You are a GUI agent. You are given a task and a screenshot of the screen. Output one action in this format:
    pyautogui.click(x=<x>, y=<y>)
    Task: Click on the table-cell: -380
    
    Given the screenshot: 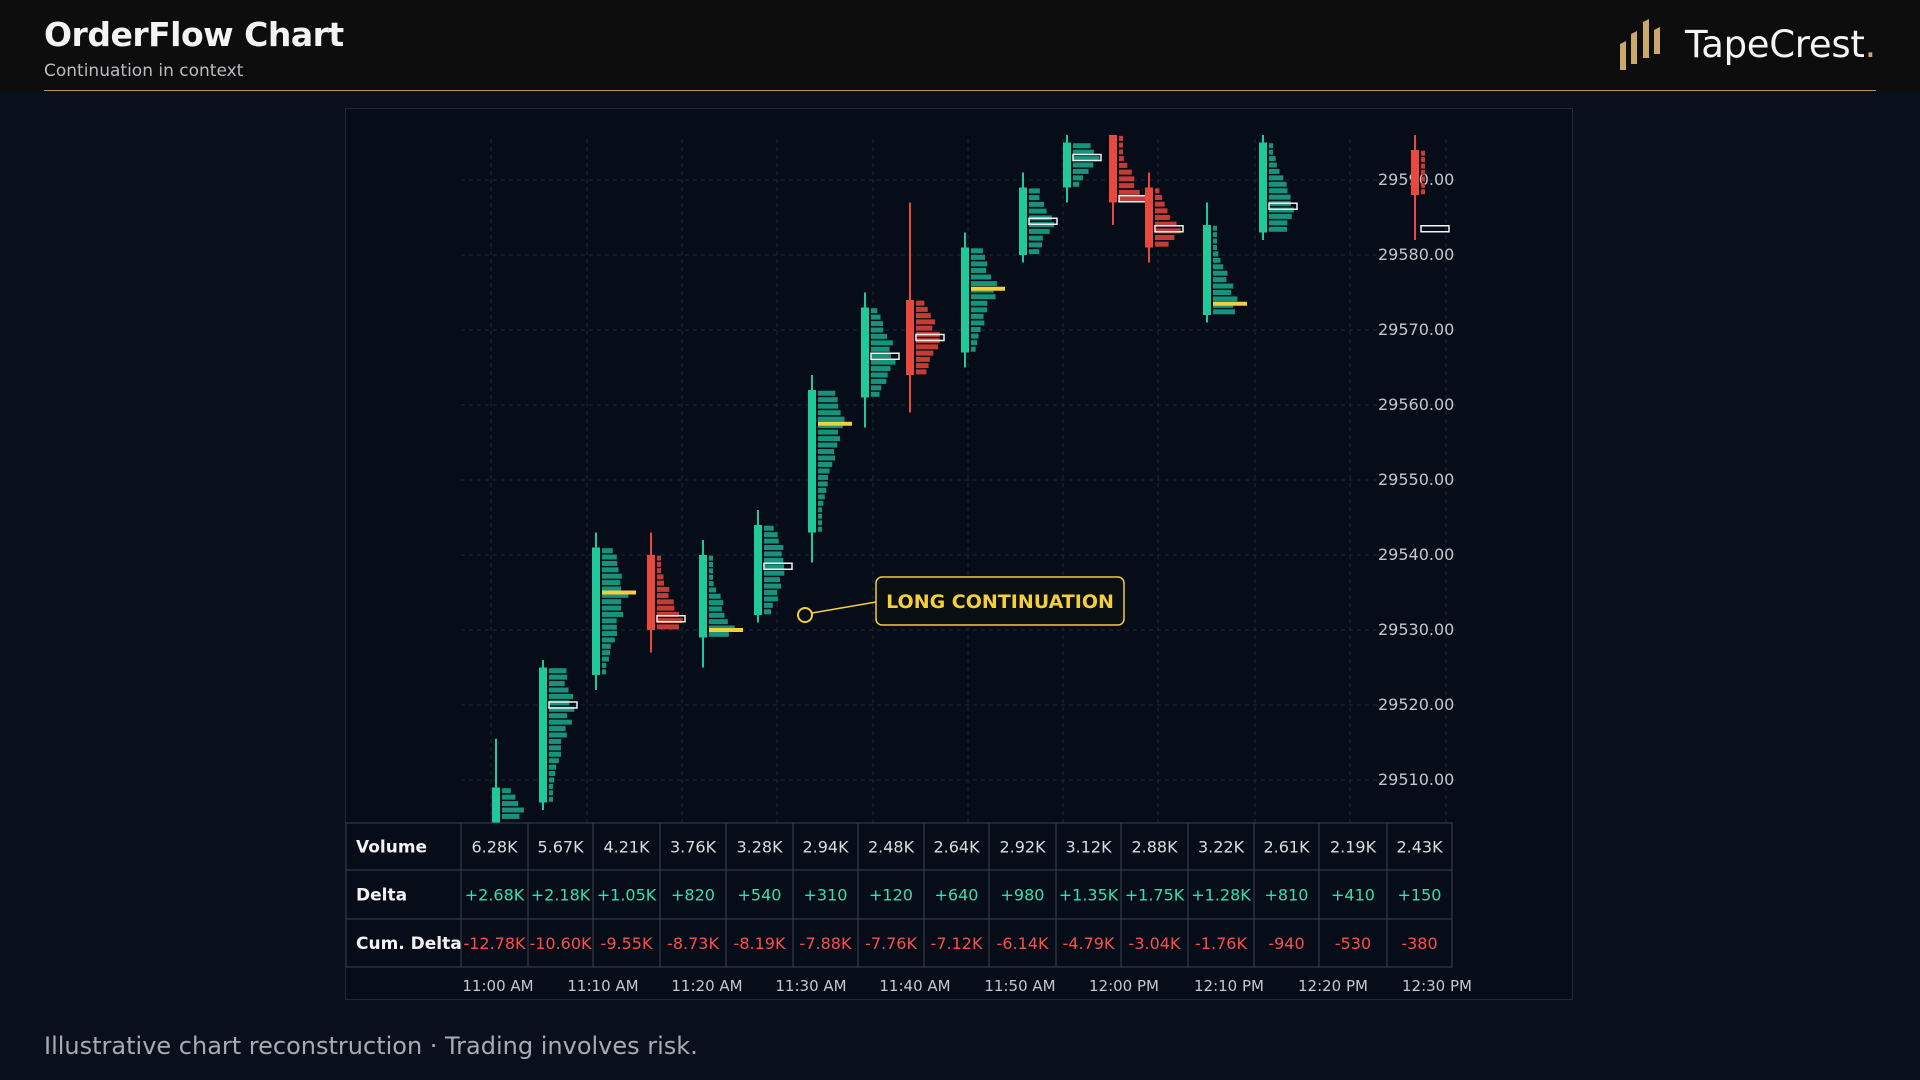 What is the action you would take?
    pyautogui.click(x=1419, y=943)
    